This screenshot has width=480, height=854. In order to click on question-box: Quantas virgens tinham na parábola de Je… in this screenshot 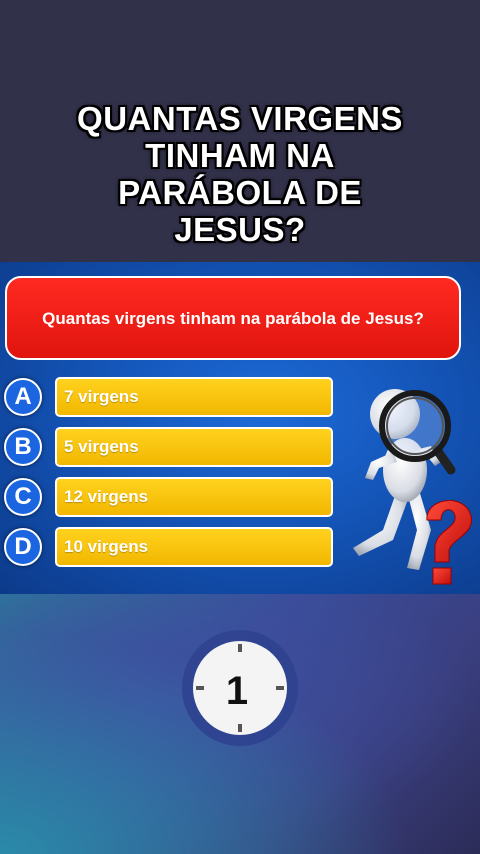, I will do `click(233, 318)`.